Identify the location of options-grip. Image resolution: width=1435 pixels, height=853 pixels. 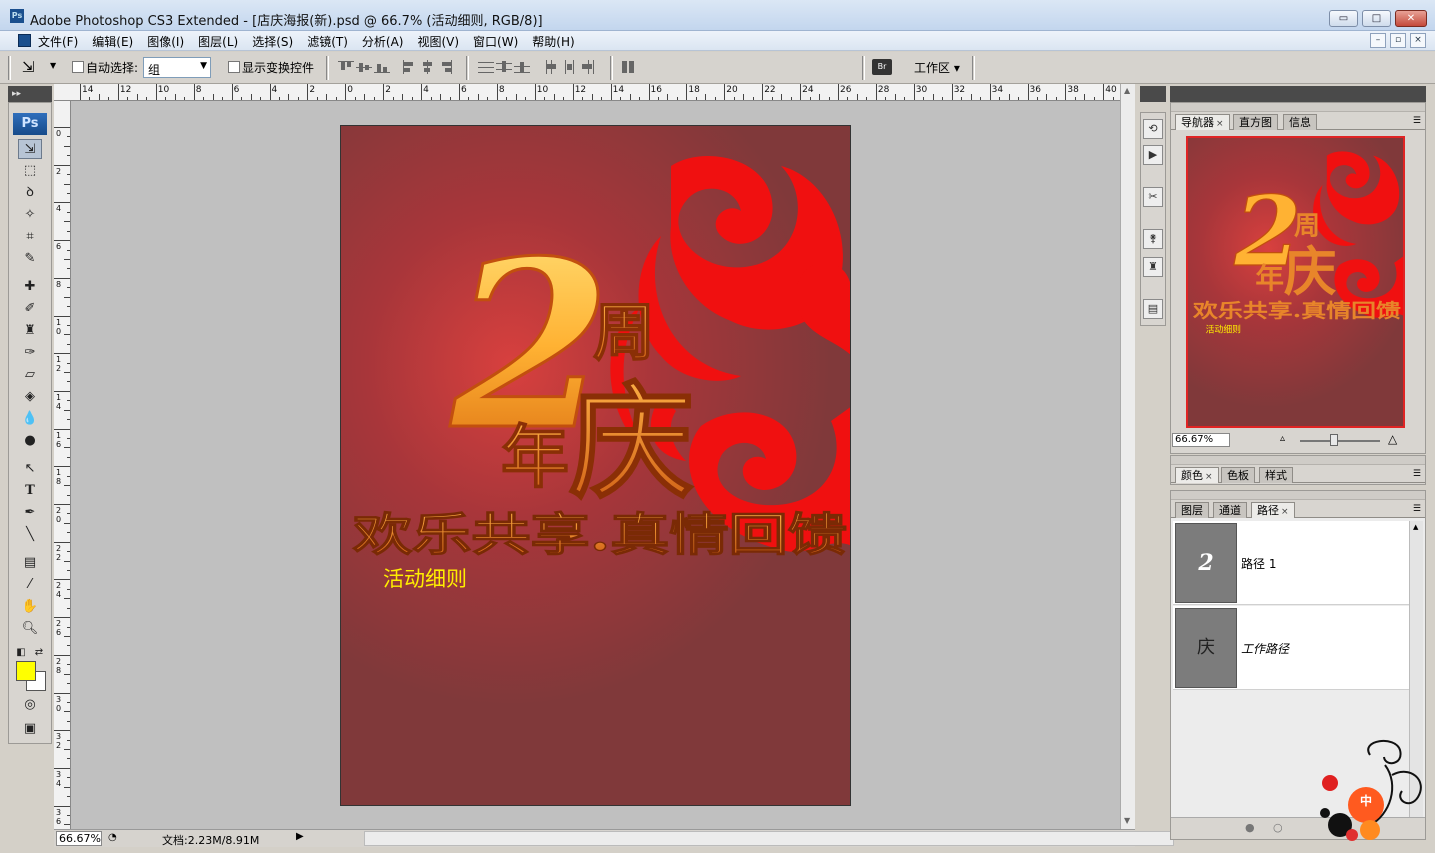
(9, 68).